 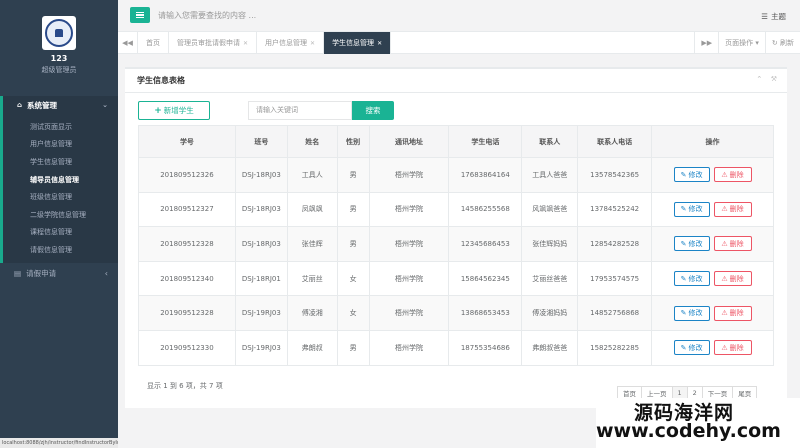 What do you see at coordinates (153, 43) in the screenshot?
I see `tab-home: 首页` at bounding box center [153, 43].